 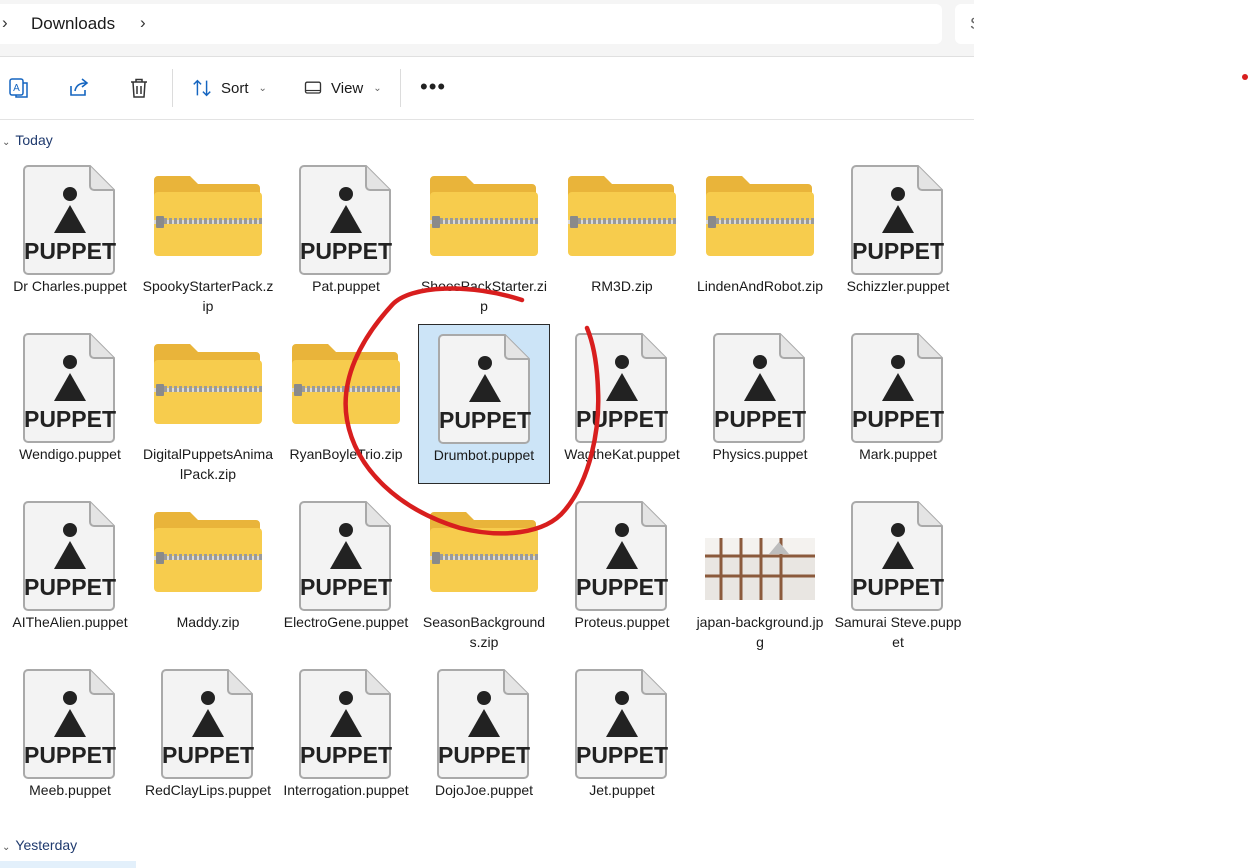 What do you see at coordinates (34, 140) in the screenshot?
I see `group-header-label: Today` at bounding box center [34, 140].